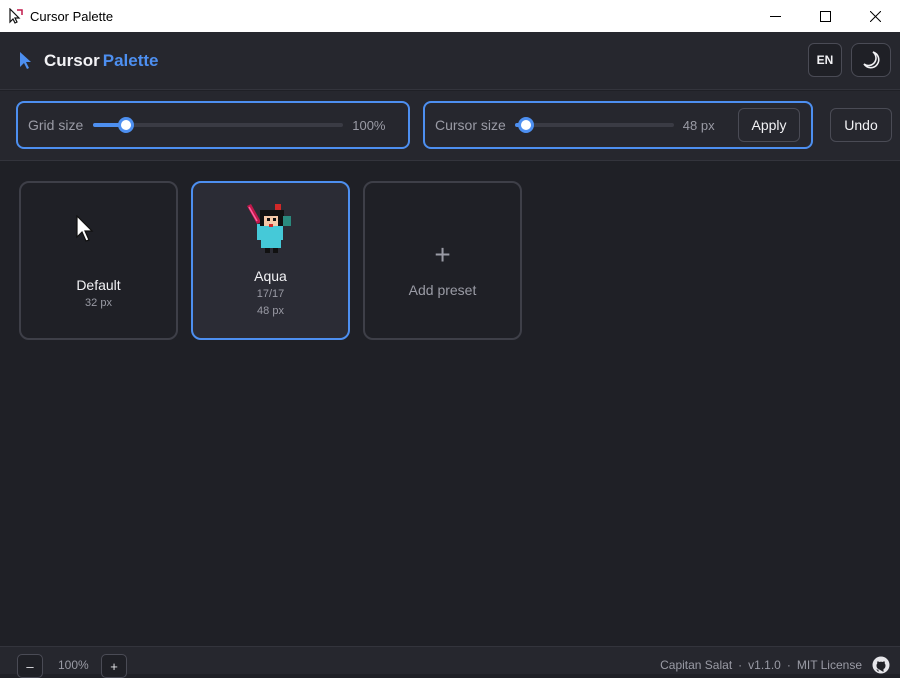  I want to click on minimize-button, so click(775, 16).